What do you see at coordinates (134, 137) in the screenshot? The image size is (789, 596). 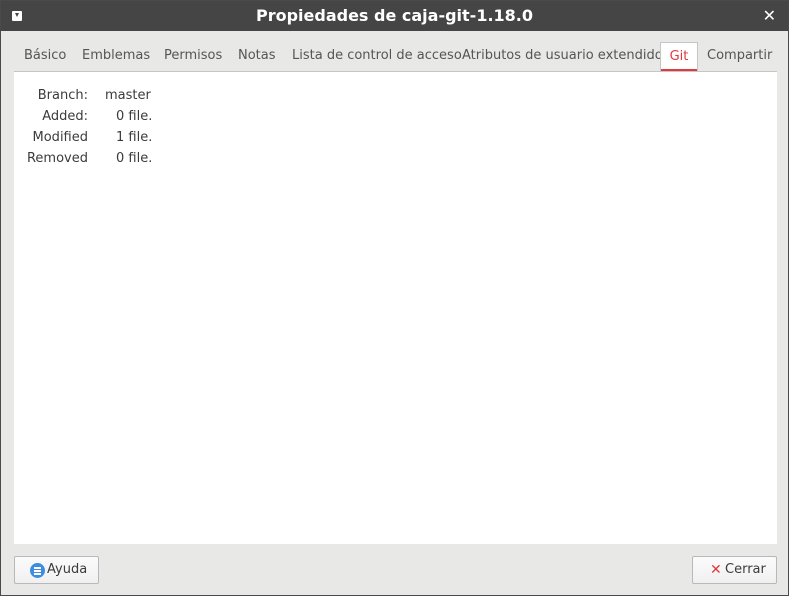 I see `modified-value: 1 file.` at bounding box center [134, 137].